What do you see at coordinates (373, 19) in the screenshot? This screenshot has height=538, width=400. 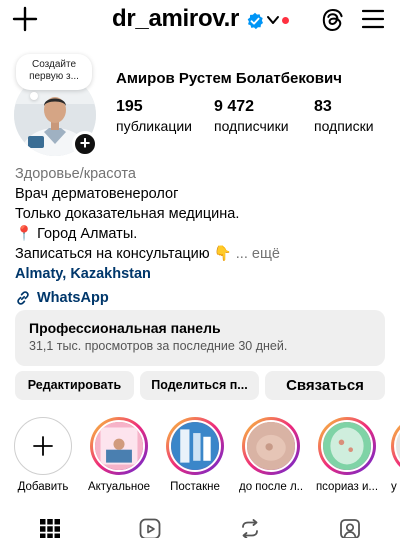 I see `hamburger-menu-icon` at bounding box center [373, 19].